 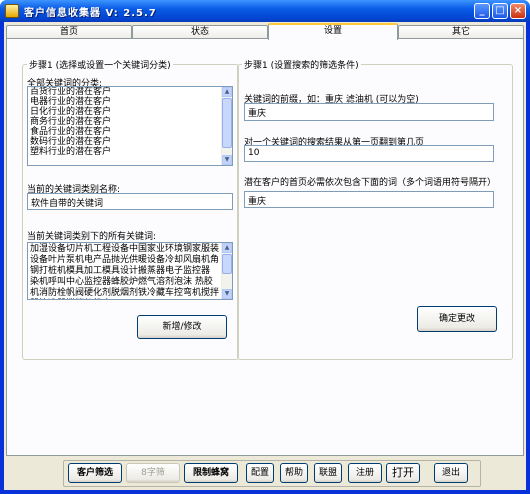 I want to click on open-button: 打开, so click(x=403, y=473).